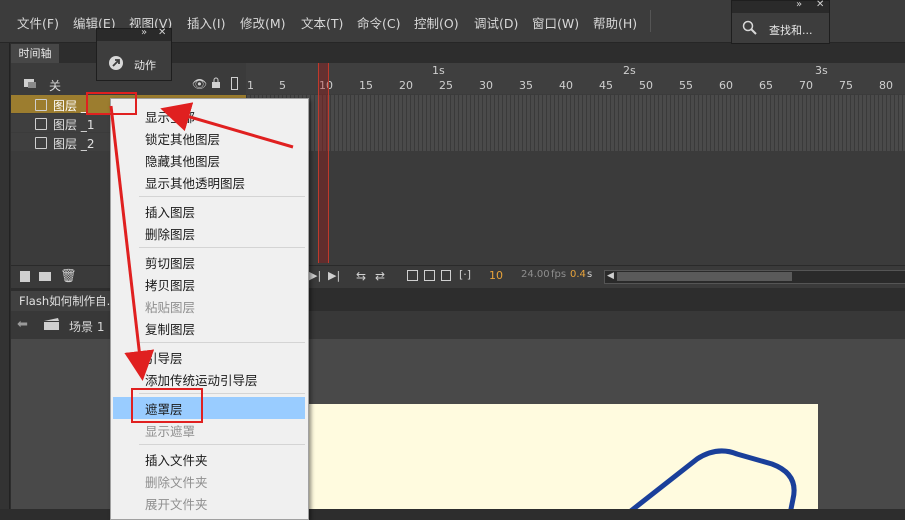 Image resolution: width=905 pixels, height=520 pixels. I want to click on close-icon: ✕, so click(162, 32).